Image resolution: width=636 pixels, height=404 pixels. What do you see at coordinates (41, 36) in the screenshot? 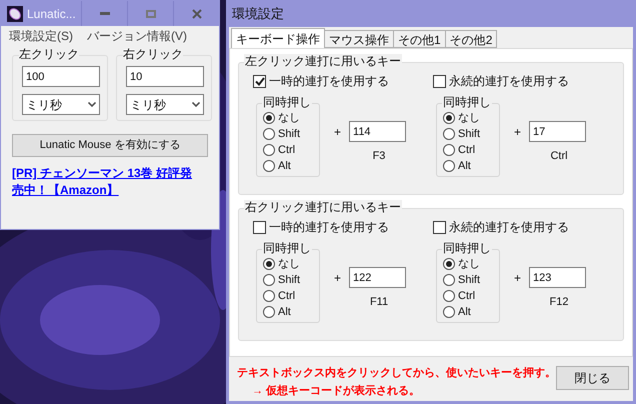
I see `menu-item: 環境設定(S)` at bounding box center [41, 36].